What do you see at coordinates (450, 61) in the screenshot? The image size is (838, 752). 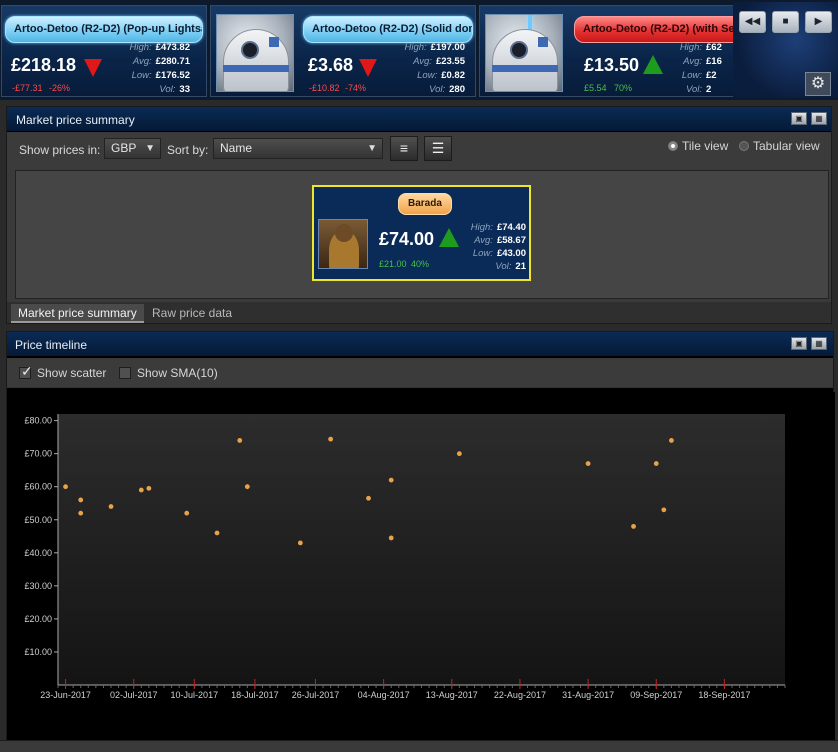 I see `stat-avg: £23.55` at bounding box center [450, 61].